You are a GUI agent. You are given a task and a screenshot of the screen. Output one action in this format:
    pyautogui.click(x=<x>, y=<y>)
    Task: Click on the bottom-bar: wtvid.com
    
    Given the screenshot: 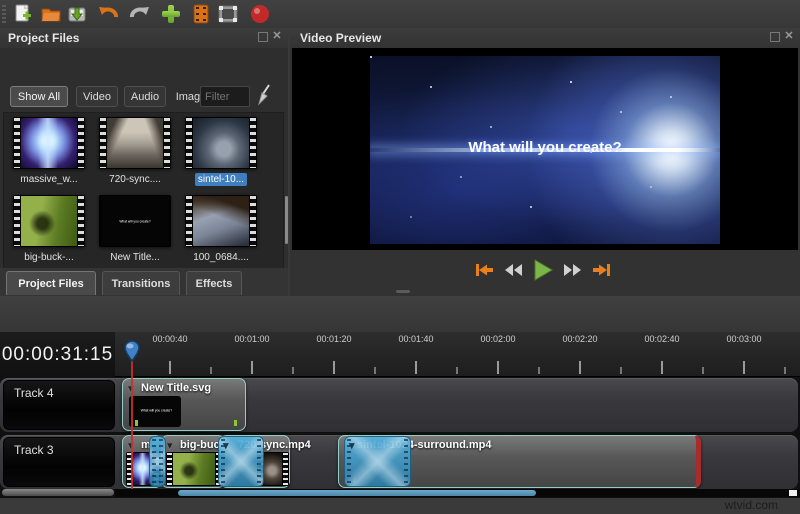 What is the action you would take?
    pyautogui.click(x=400, y=506)
    